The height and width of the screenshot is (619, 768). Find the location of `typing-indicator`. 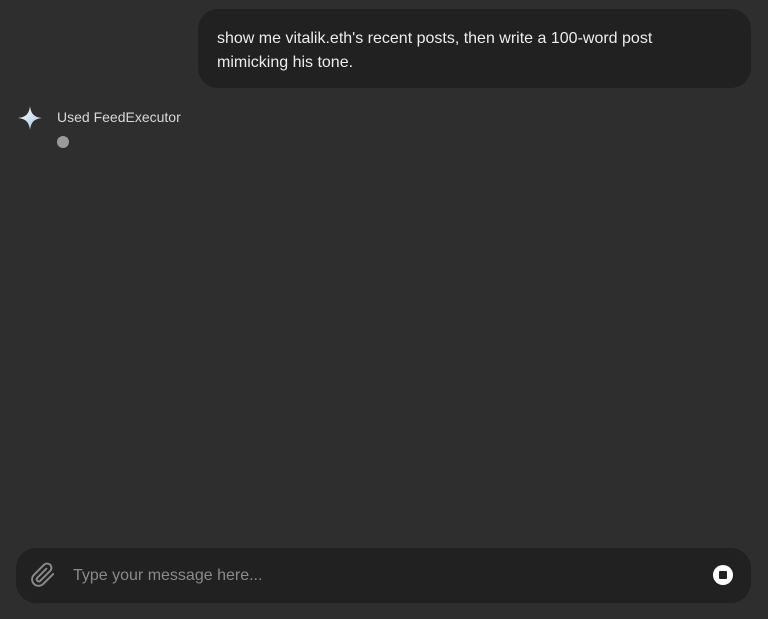

typing-indicator is located at coordinates (63, 142).